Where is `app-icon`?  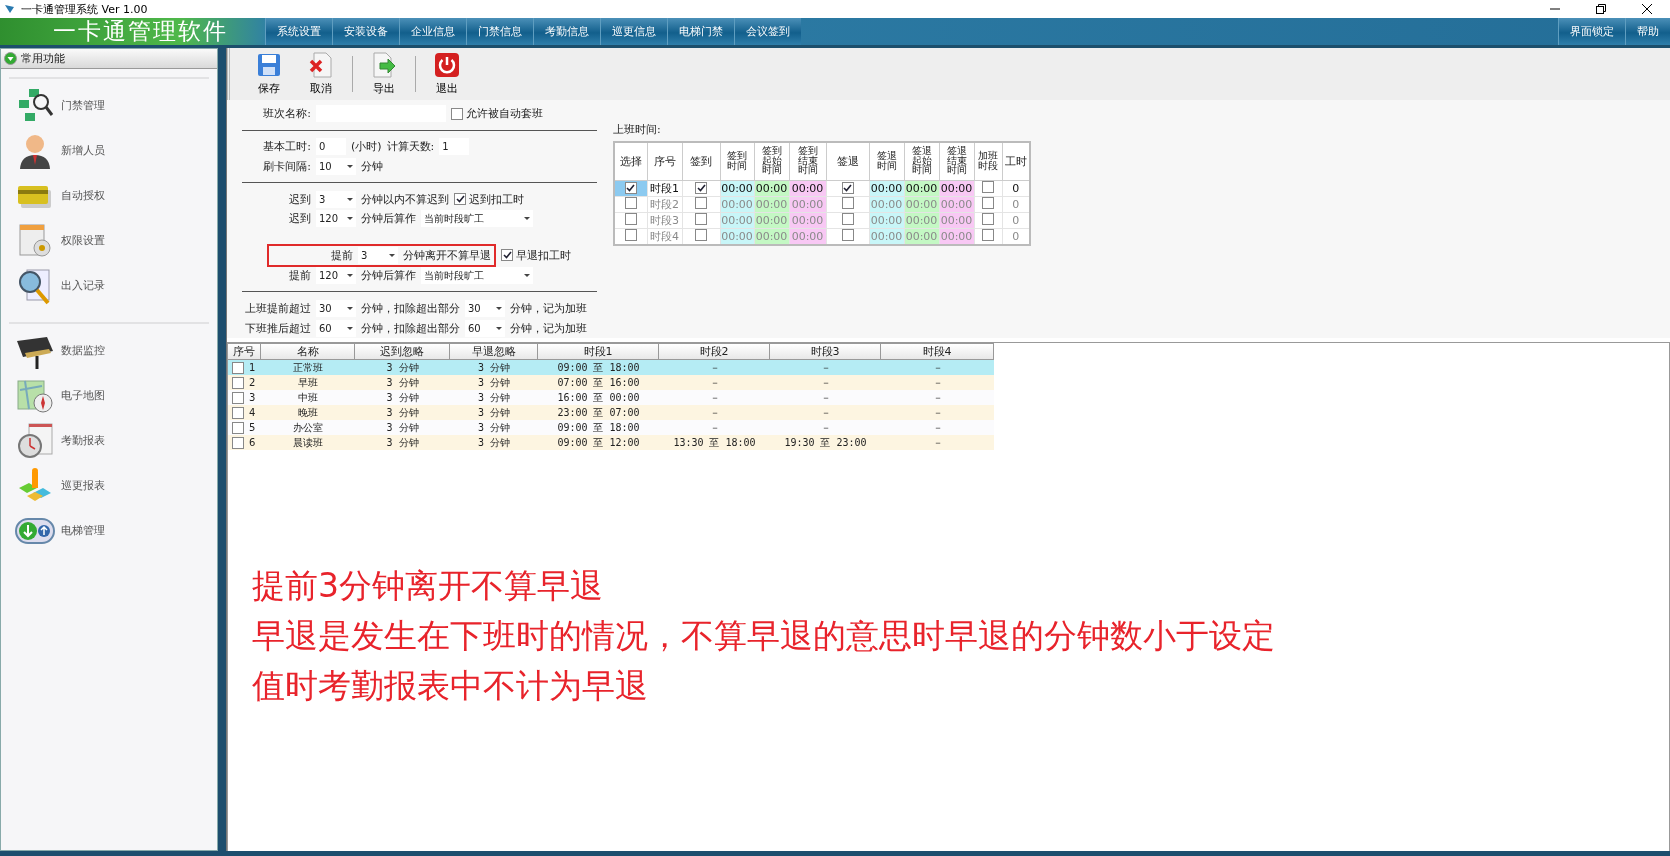 app-icon is located at coordinates (10, 9).